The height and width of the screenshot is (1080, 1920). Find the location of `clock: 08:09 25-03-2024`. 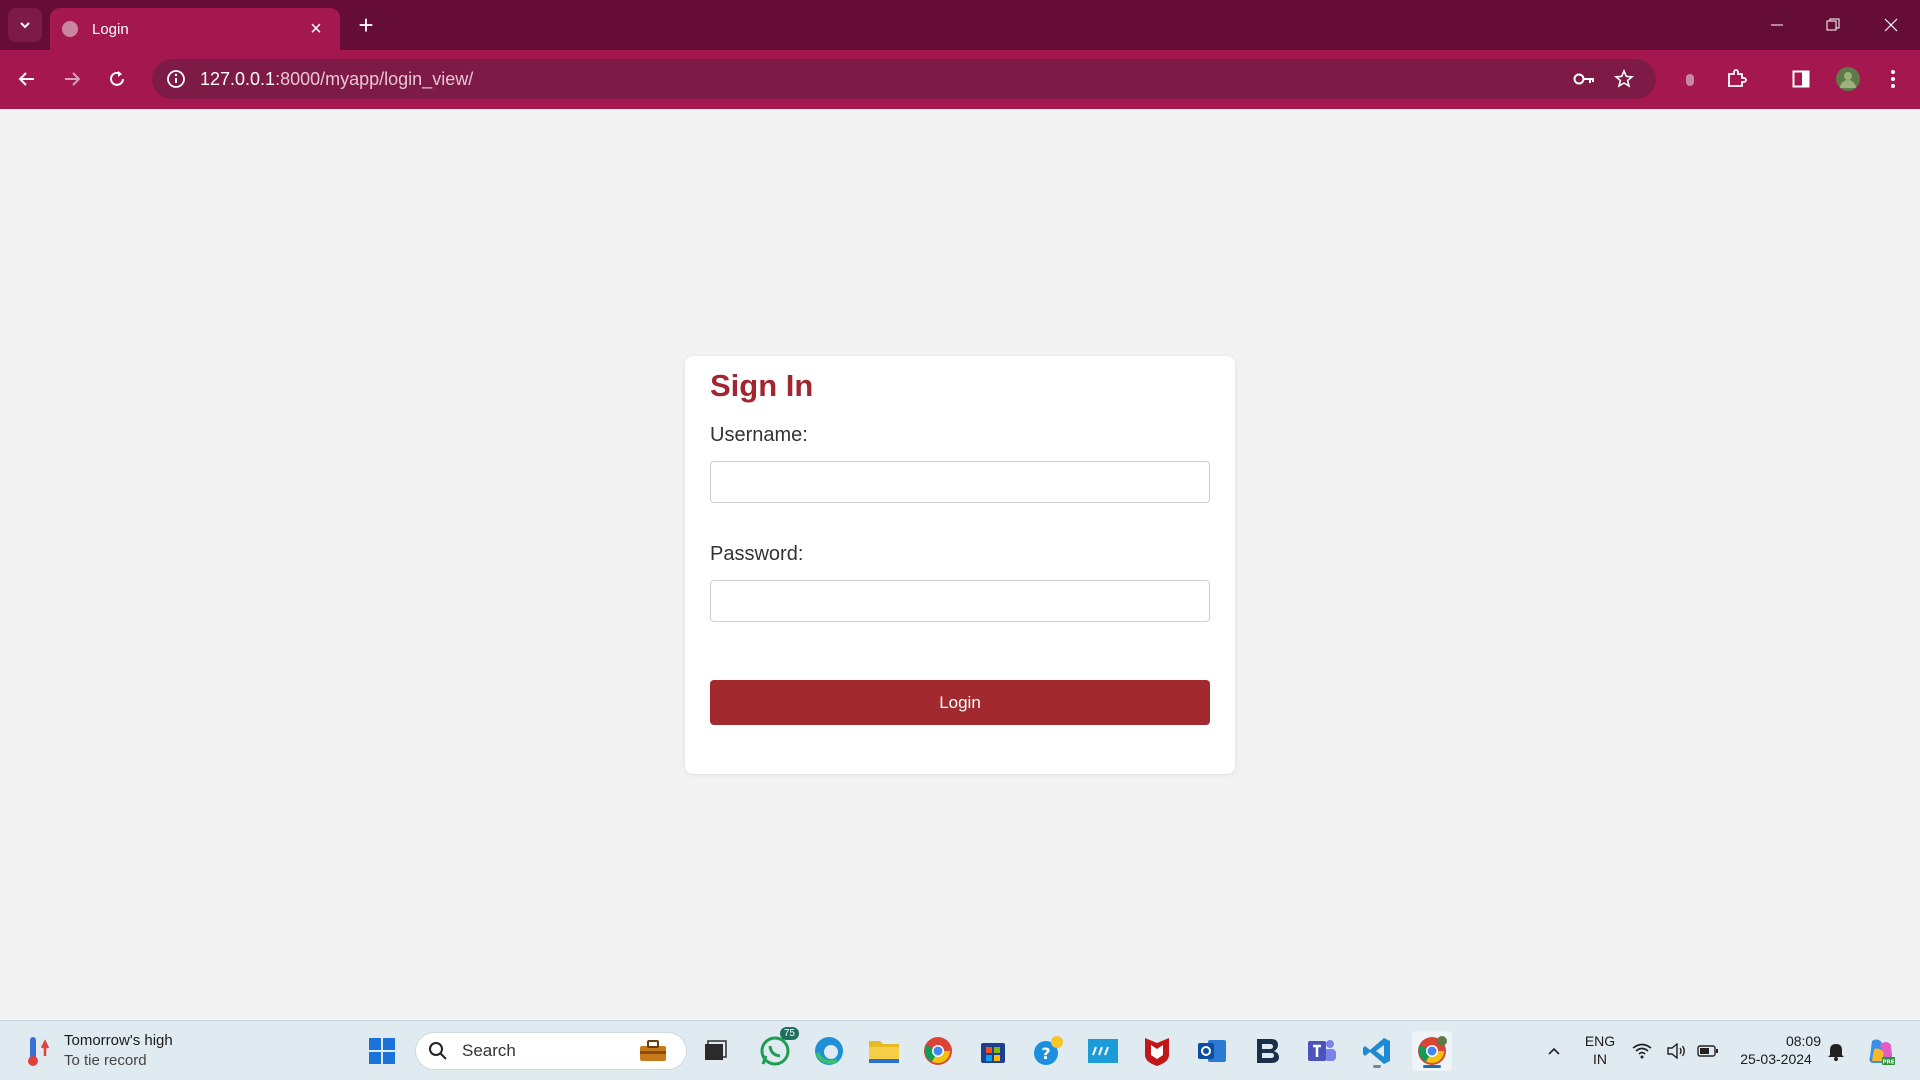

clock: 08:09 25-03-2024 is located at coordinates (1776, 1050).